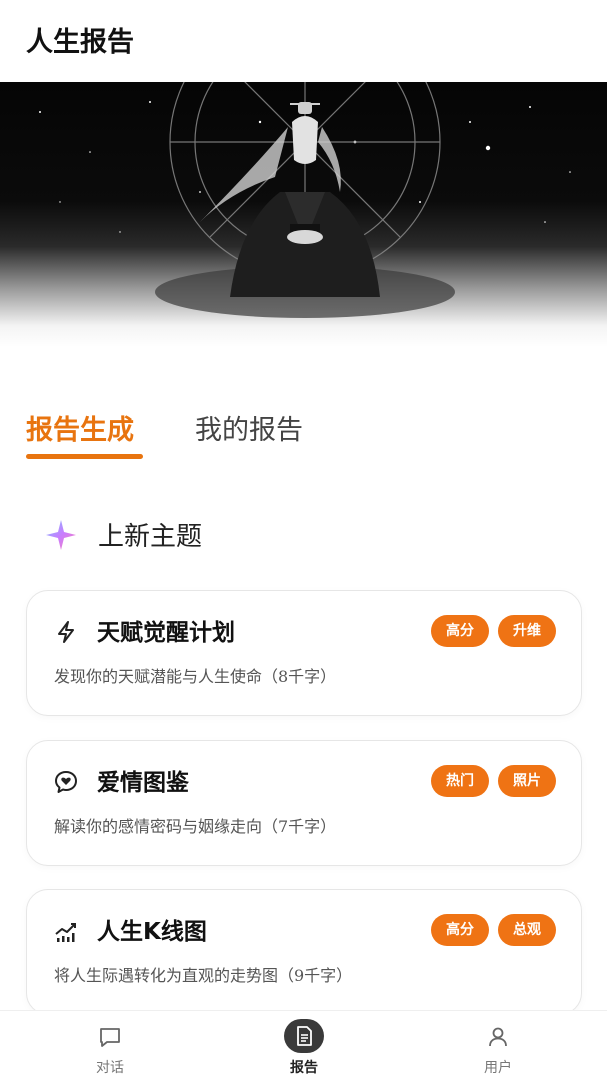 Image resolution: width=607 pixels, height=1080 pixels. Describe the element at coordinates (84, 456) in the screenshot. I see `active-tab-underline` at that location.